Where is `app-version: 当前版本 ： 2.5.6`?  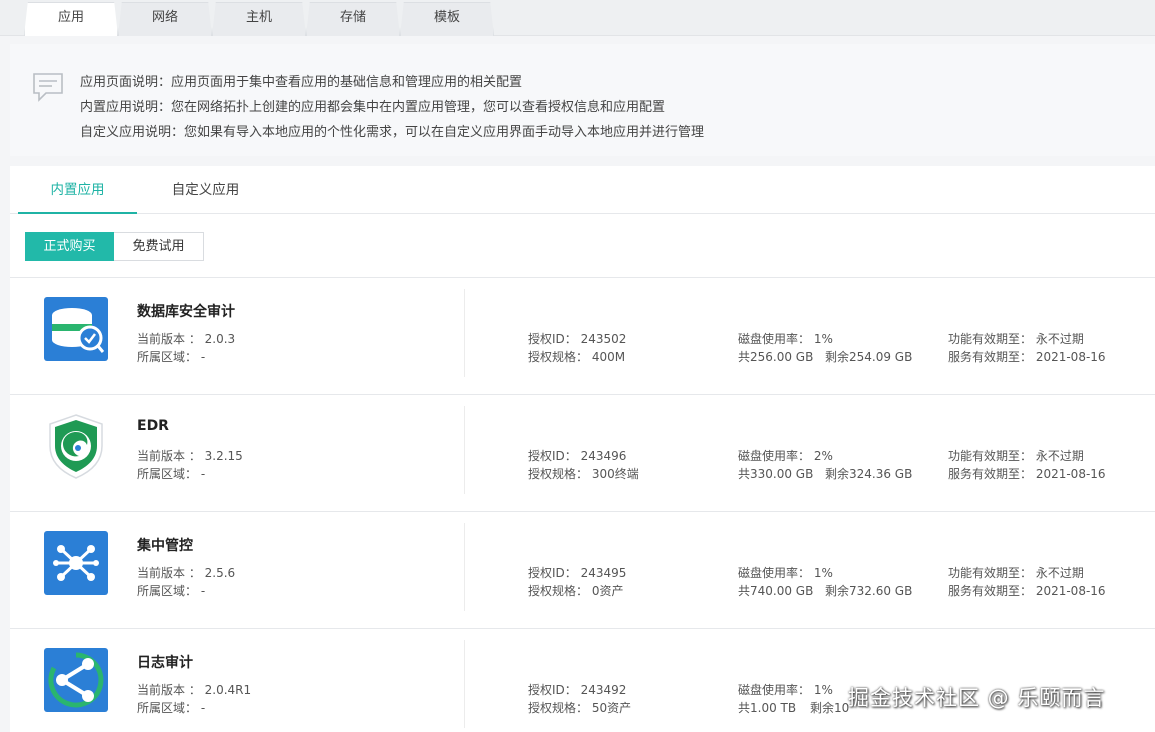
app-version: 当前版本 ： 2.5.6 is located at coordinates (186, 573).